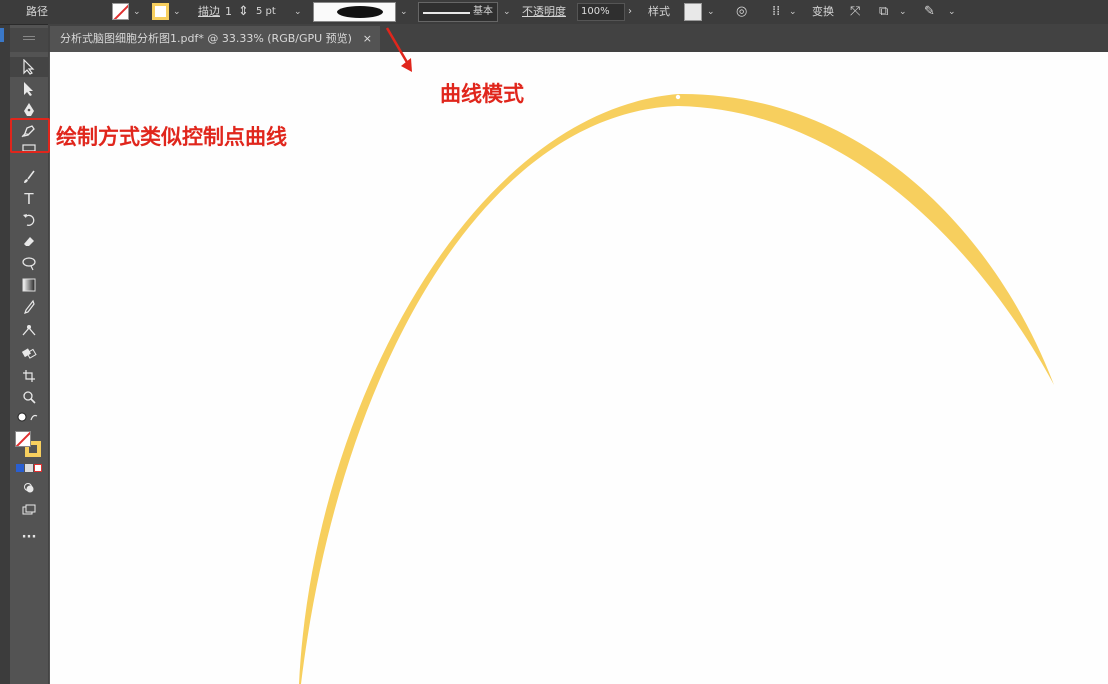 The height and width of the screenshot is (684, 1108). What do you see at coordinates (367, 39) in the screenshot?
I see `close-tab-icon: ×` at bounding box center [367, 39].